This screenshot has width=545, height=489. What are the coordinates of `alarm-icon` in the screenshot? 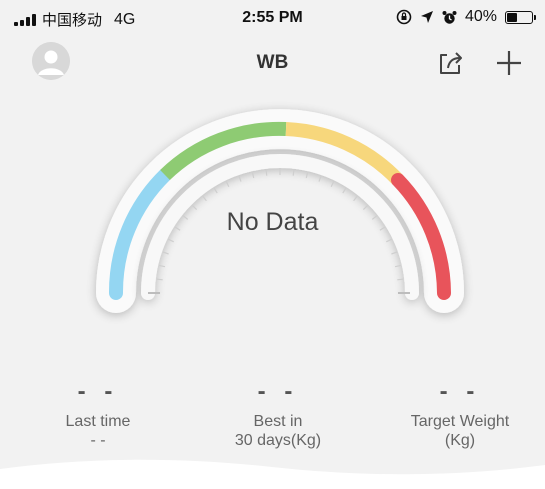 It's located at (449, 17).